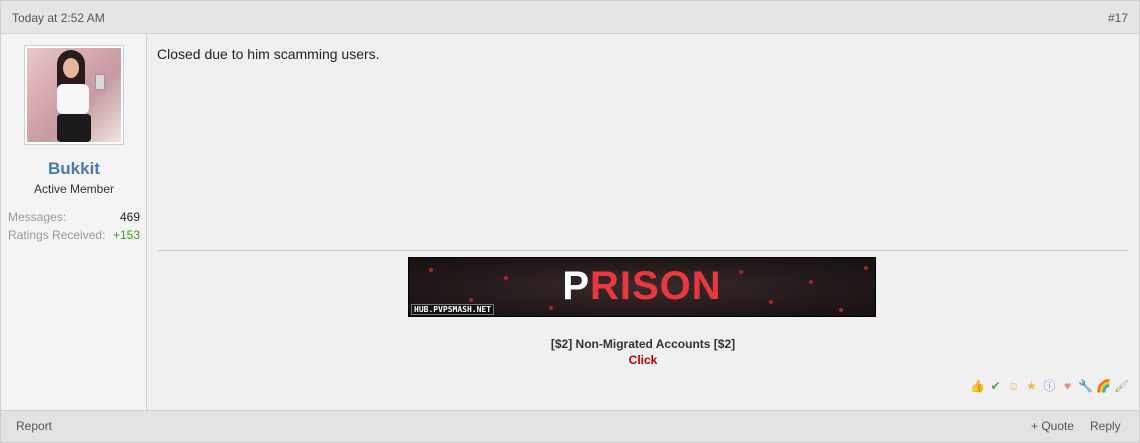 The height and width of the screenshot is (443, 1140). What do you see at coordinates (57, 235) in the screenshot?
I see `stat-label: Ratings Received:` at bounding box center [57, 235].